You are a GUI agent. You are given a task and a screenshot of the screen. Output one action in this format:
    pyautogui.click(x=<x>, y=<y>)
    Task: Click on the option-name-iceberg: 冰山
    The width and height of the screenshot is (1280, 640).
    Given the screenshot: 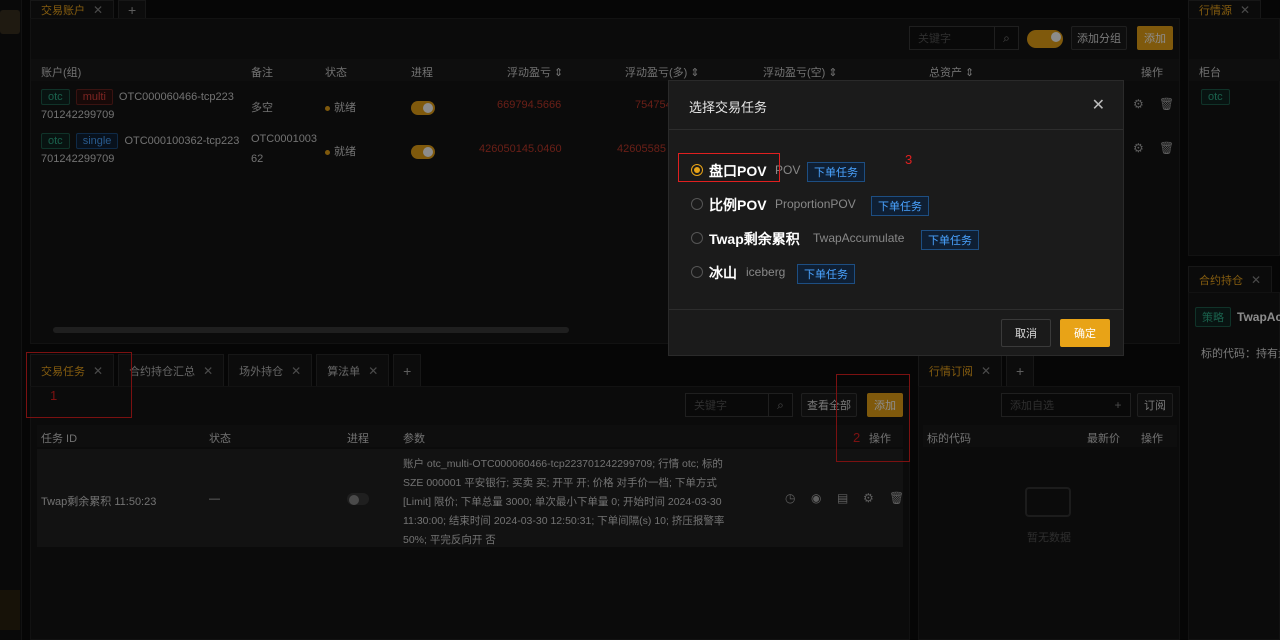 What is the action you would take?
    pyautogui.click(x=723, y=273)
    